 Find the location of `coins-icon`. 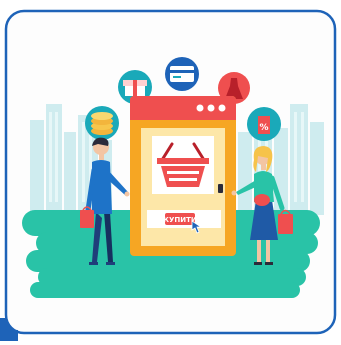

coins-icon is located at coordinates (102, 123).